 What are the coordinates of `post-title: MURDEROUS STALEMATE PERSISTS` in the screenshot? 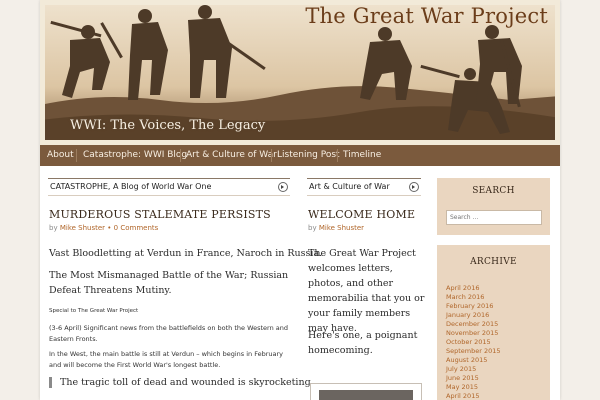 It's located at (160, 214).